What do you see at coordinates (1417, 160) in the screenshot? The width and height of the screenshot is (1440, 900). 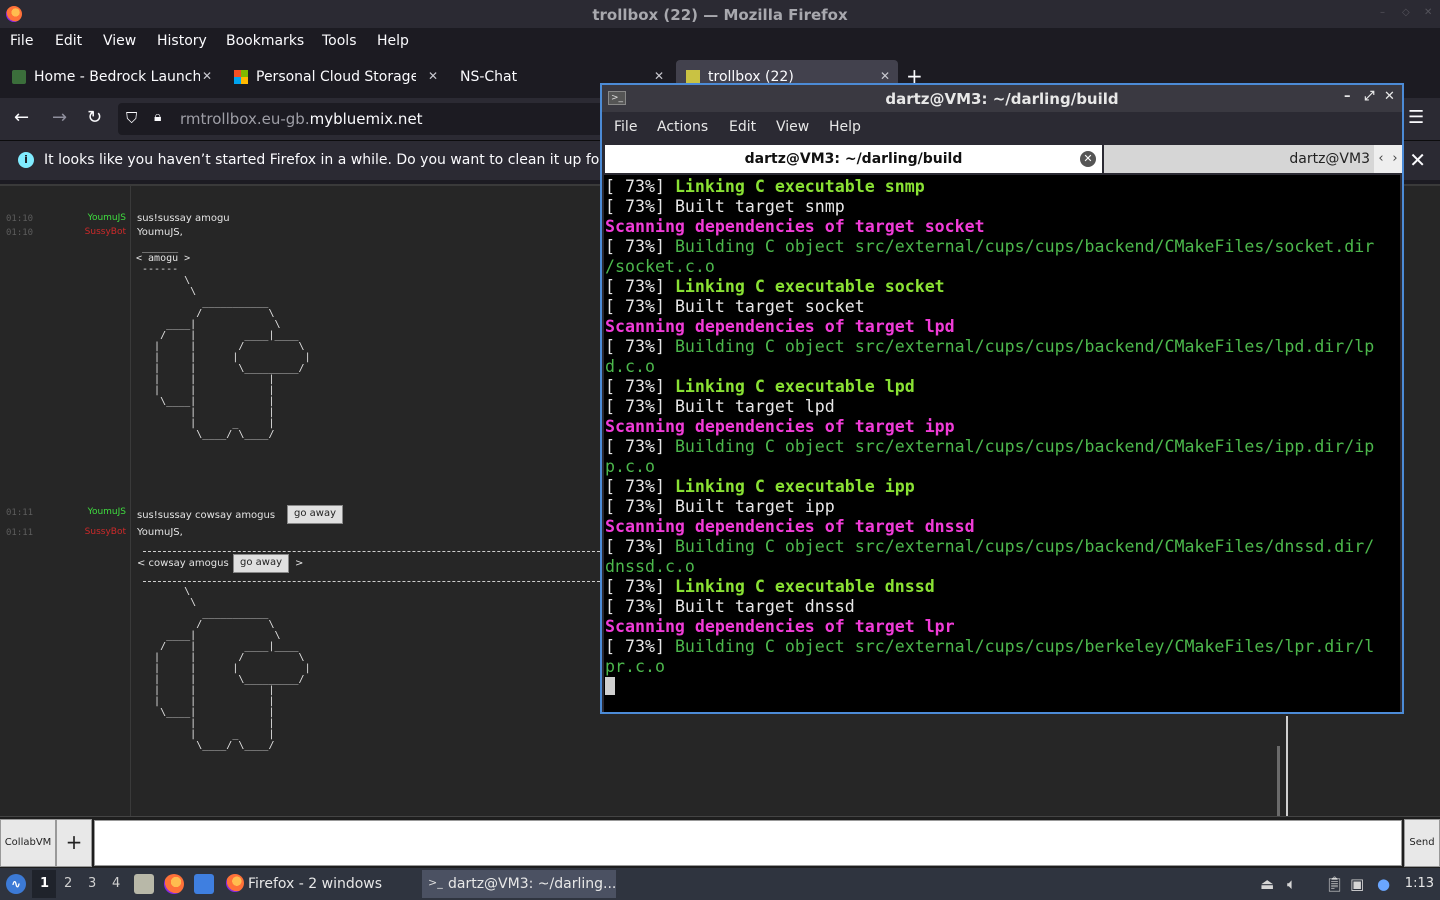 I see `notification-close-icon: ✕` at bounding box center [1417, 160].